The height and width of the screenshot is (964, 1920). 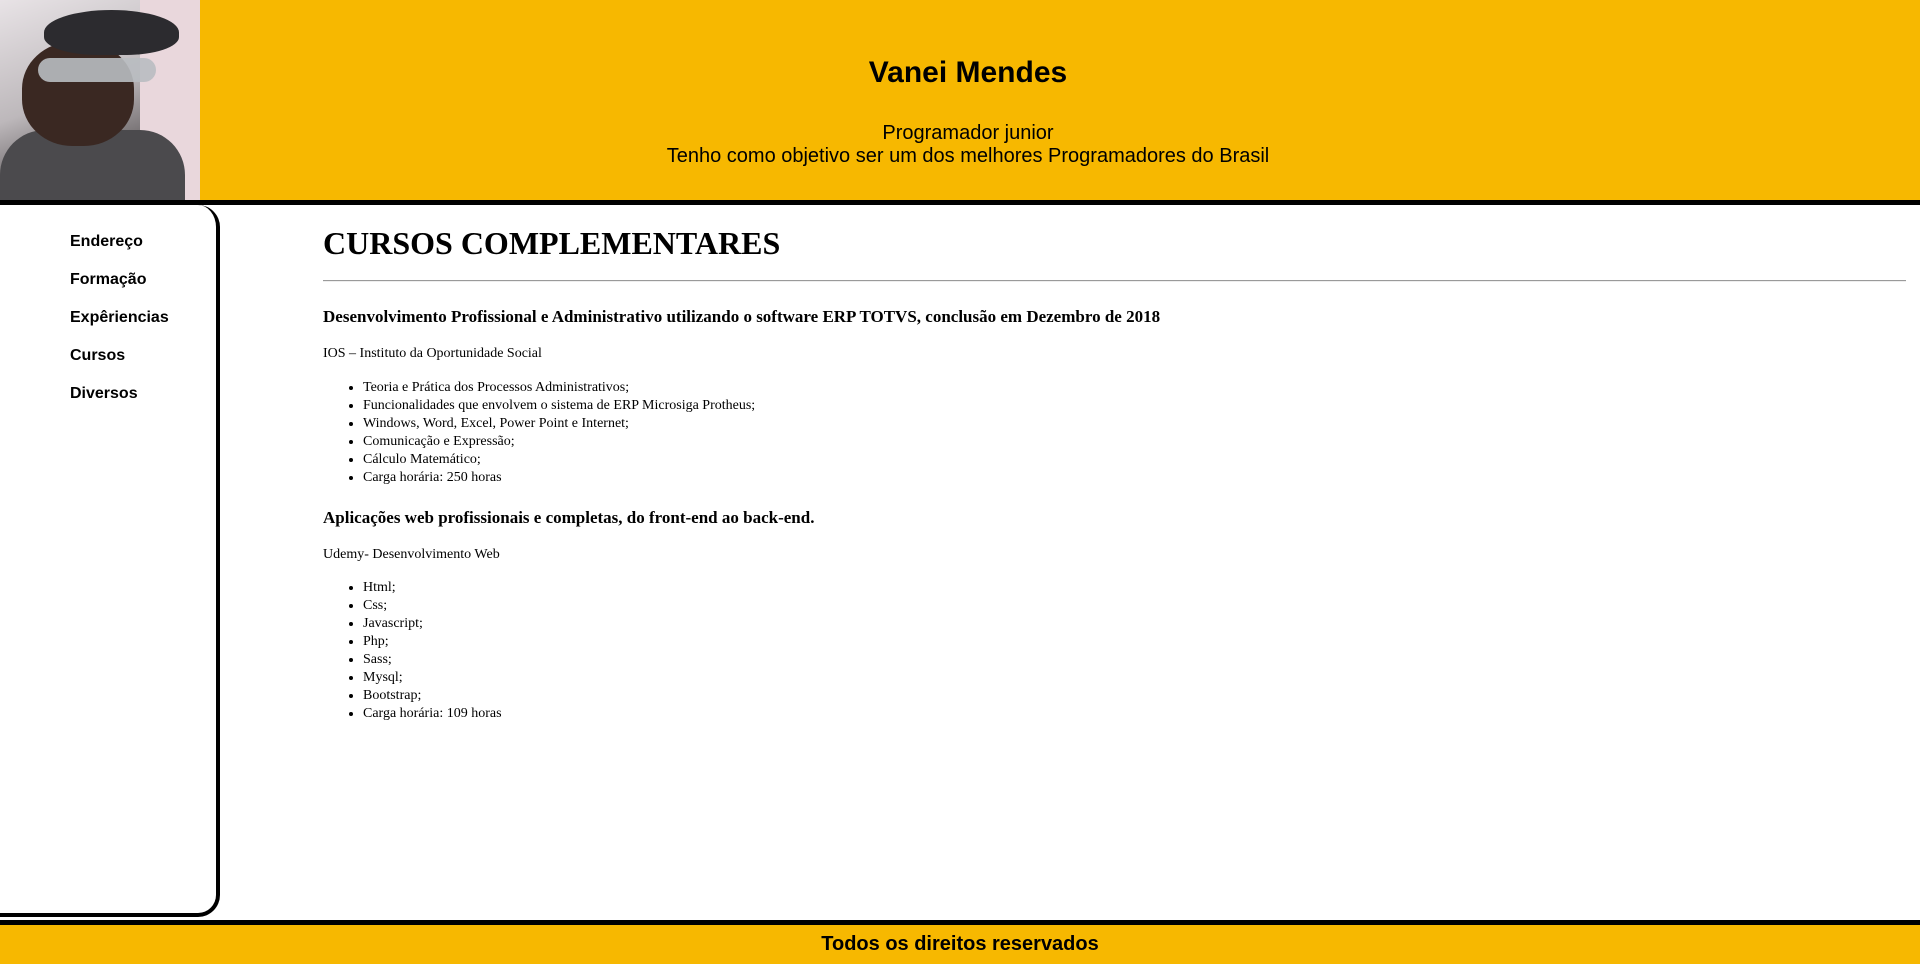 I want to click on course-institution: IOS – Instituto da Oportunidade Social, so click(x=432, y=353).